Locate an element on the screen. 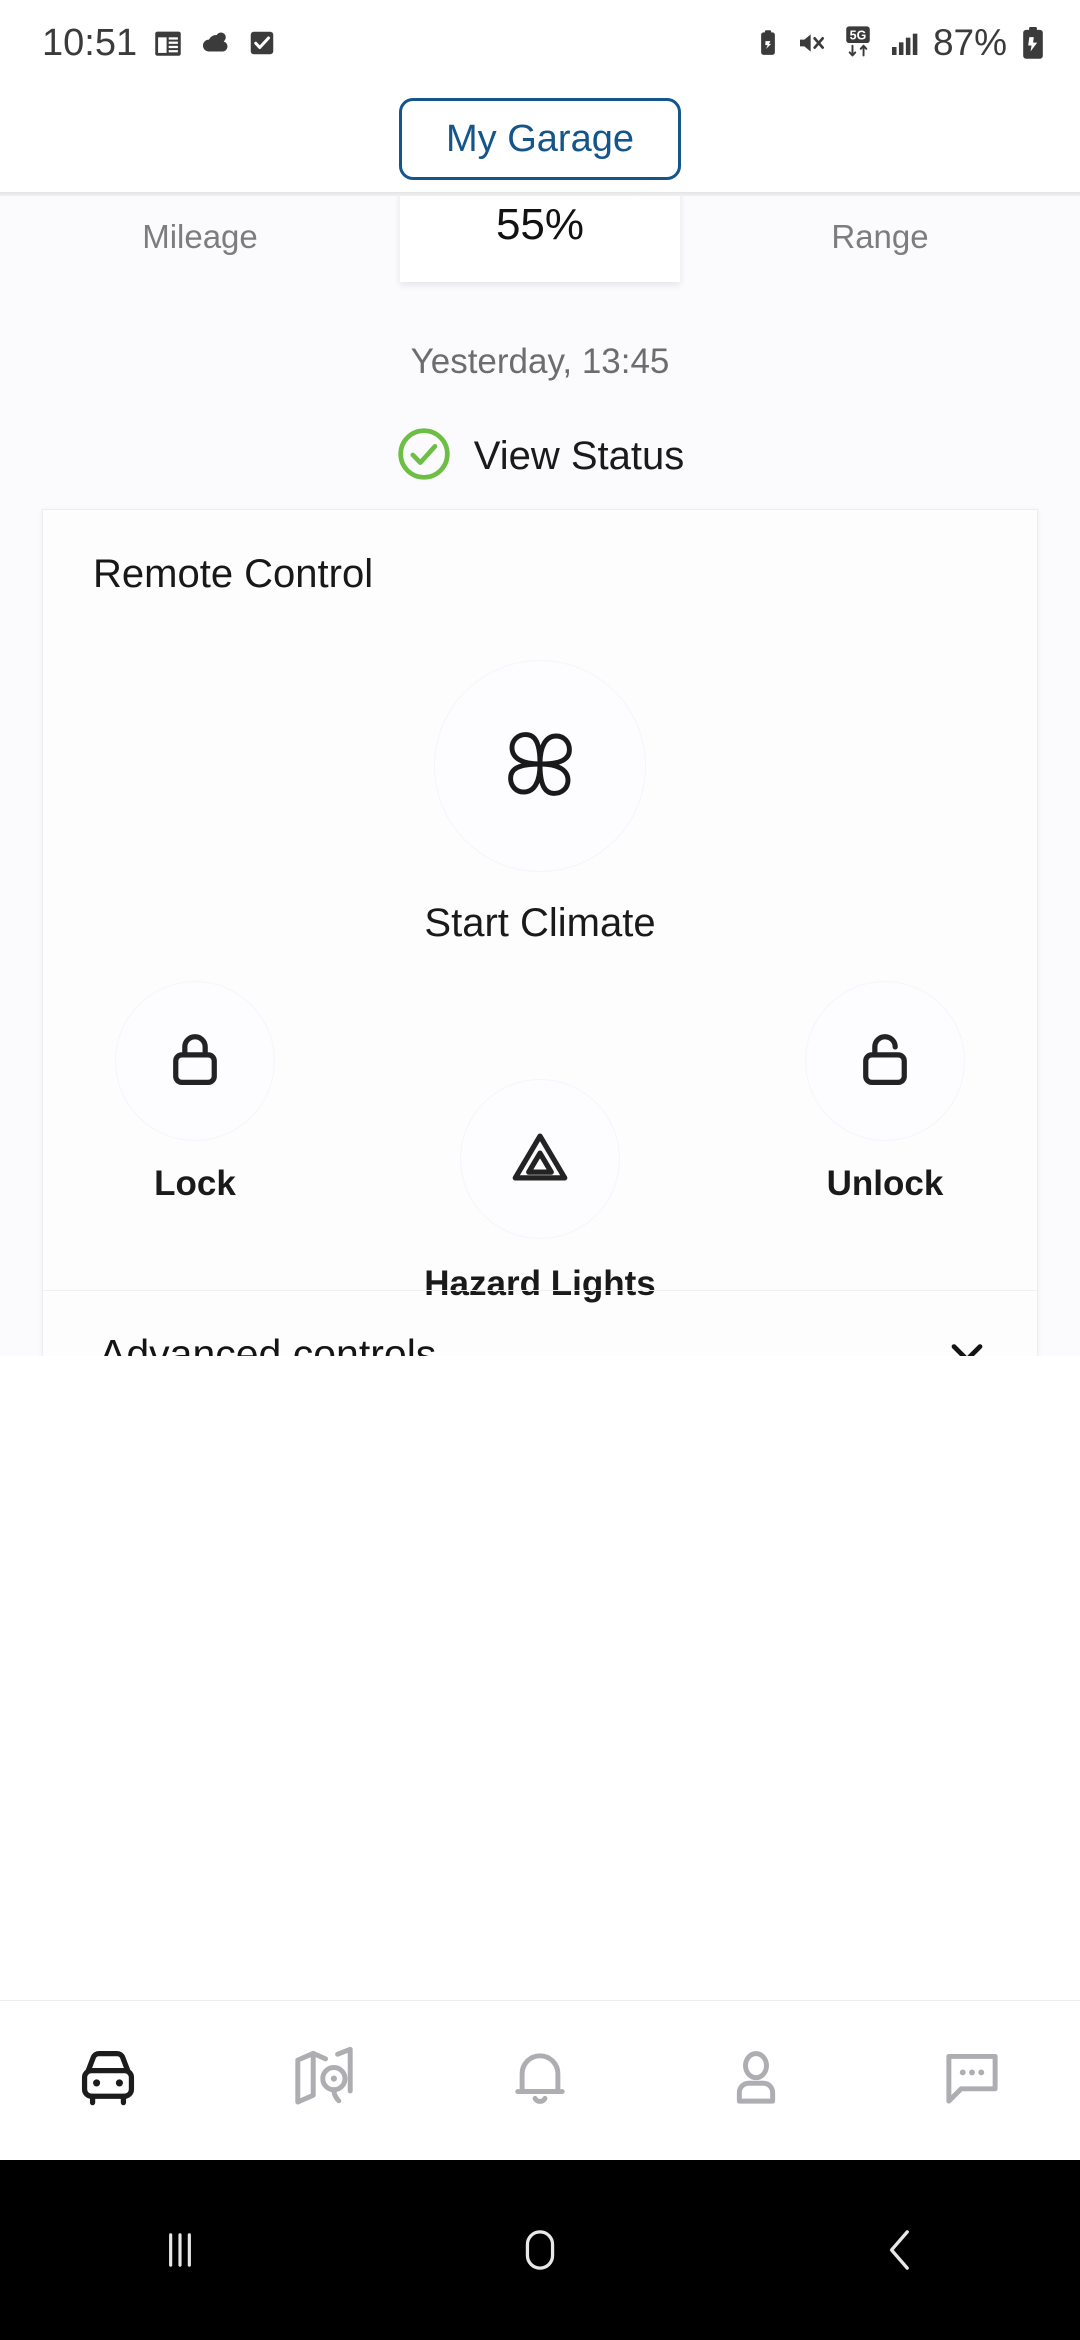 This screenshot has height=2340, width=1080. home-button is located at coordinates (540, 2250).